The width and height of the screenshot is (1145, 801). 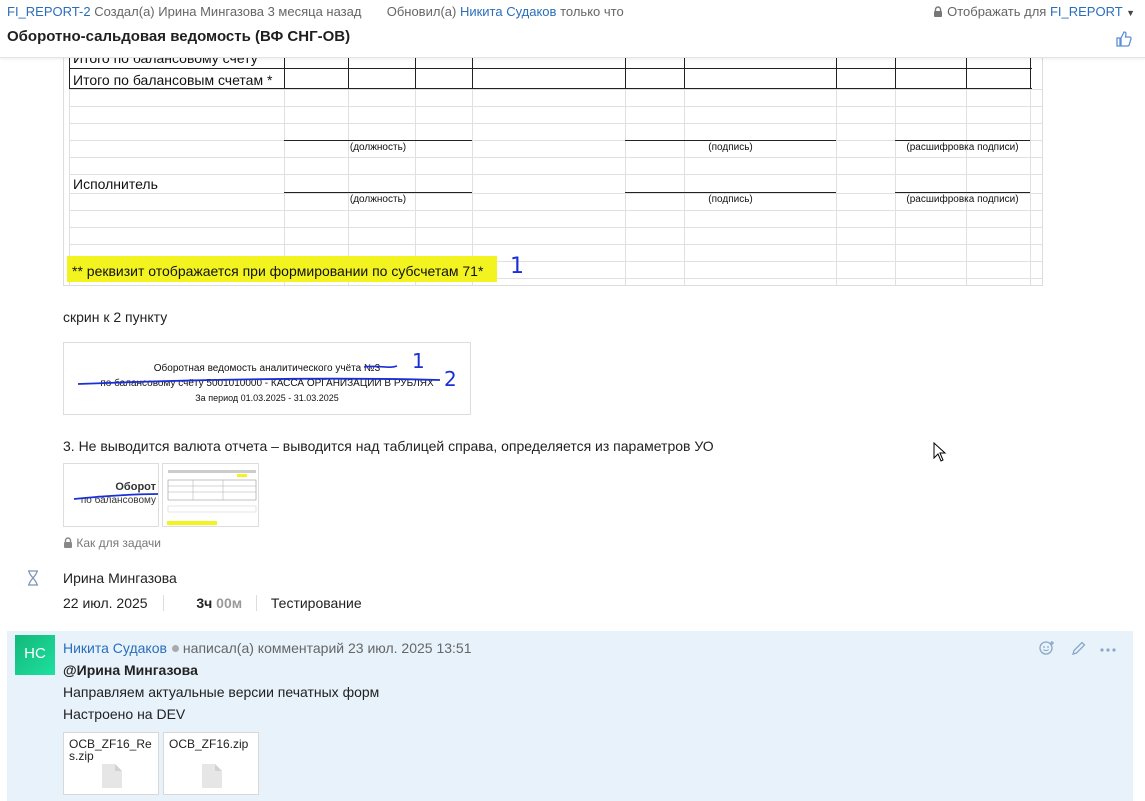 I want to click on visibility-label: Отображать для, so click(x=997, y=11).